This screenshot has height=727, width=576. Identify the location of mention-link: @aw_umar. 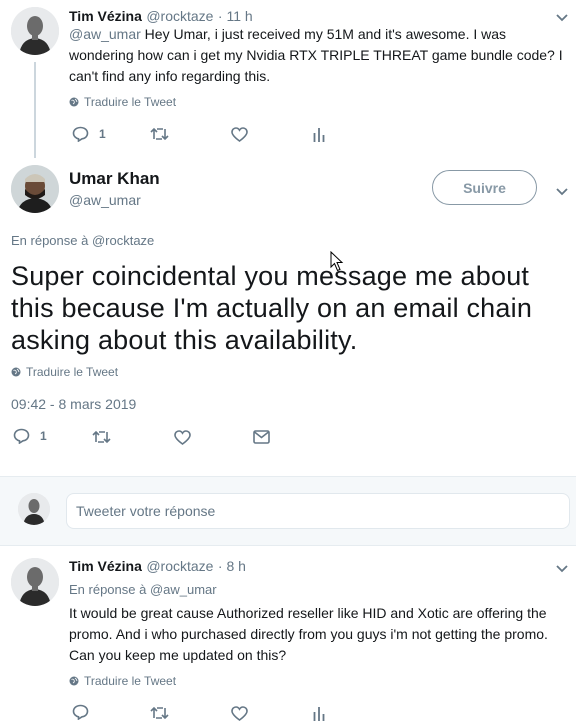
(105, 34).